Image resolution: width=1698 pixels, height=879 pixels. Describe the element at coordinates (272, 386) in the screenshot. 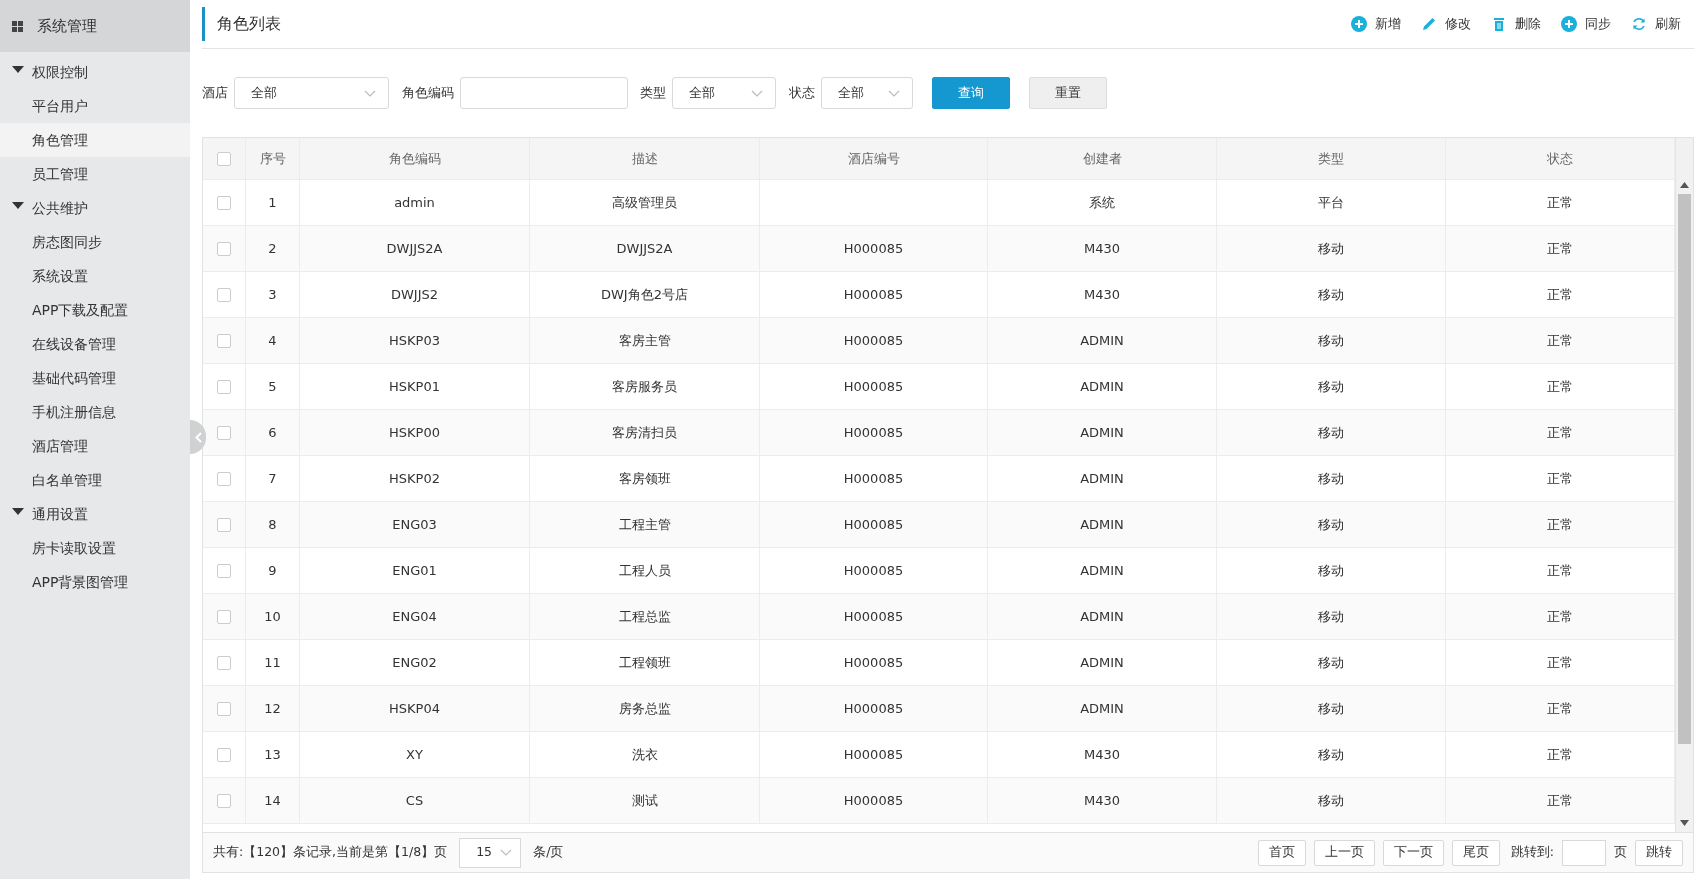

I see `table-cell-text: 5` at that location.